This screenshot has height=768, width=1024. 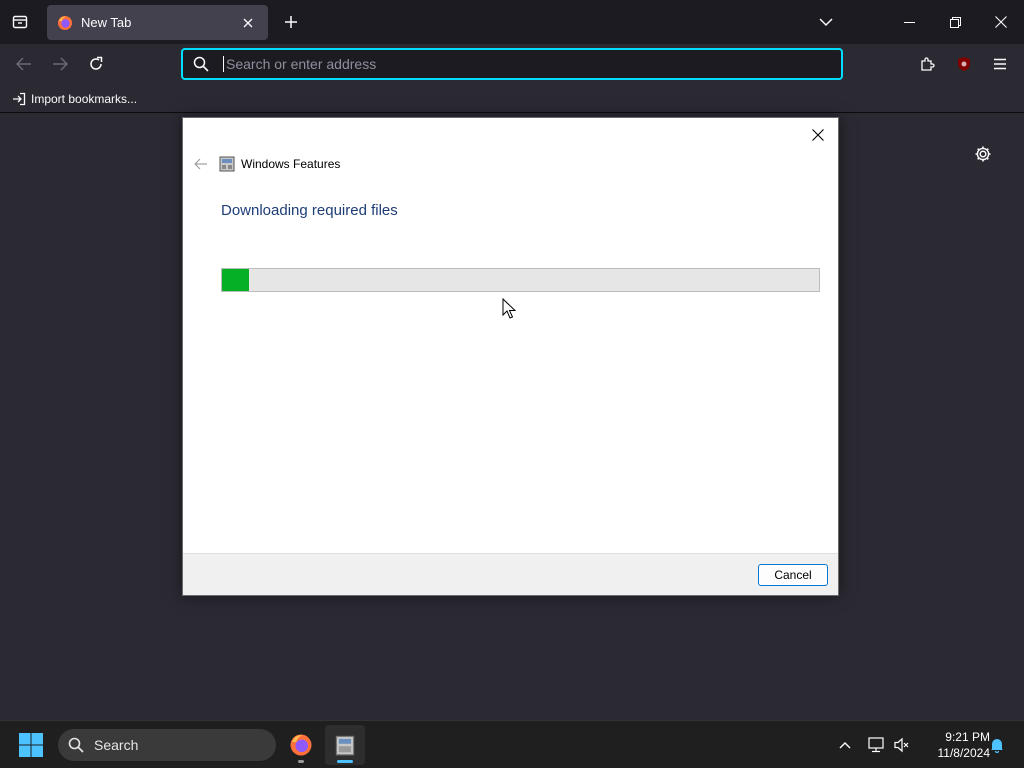 I want to click on extensions-button, so click(x=928, y=64).